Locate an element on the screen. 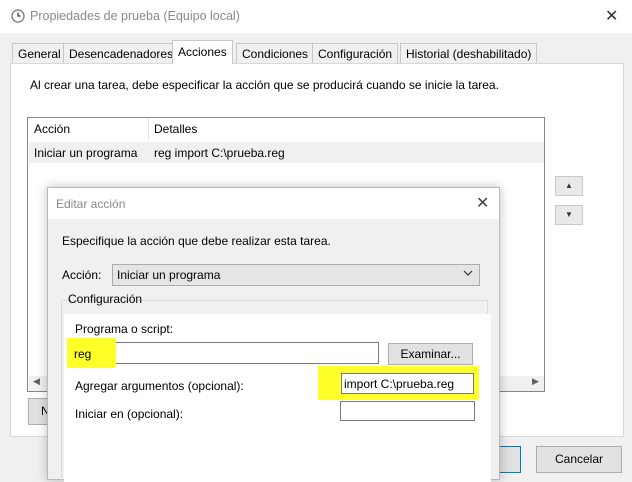  triangle-down-icon: ▼ is located at coordinates (569, 214).